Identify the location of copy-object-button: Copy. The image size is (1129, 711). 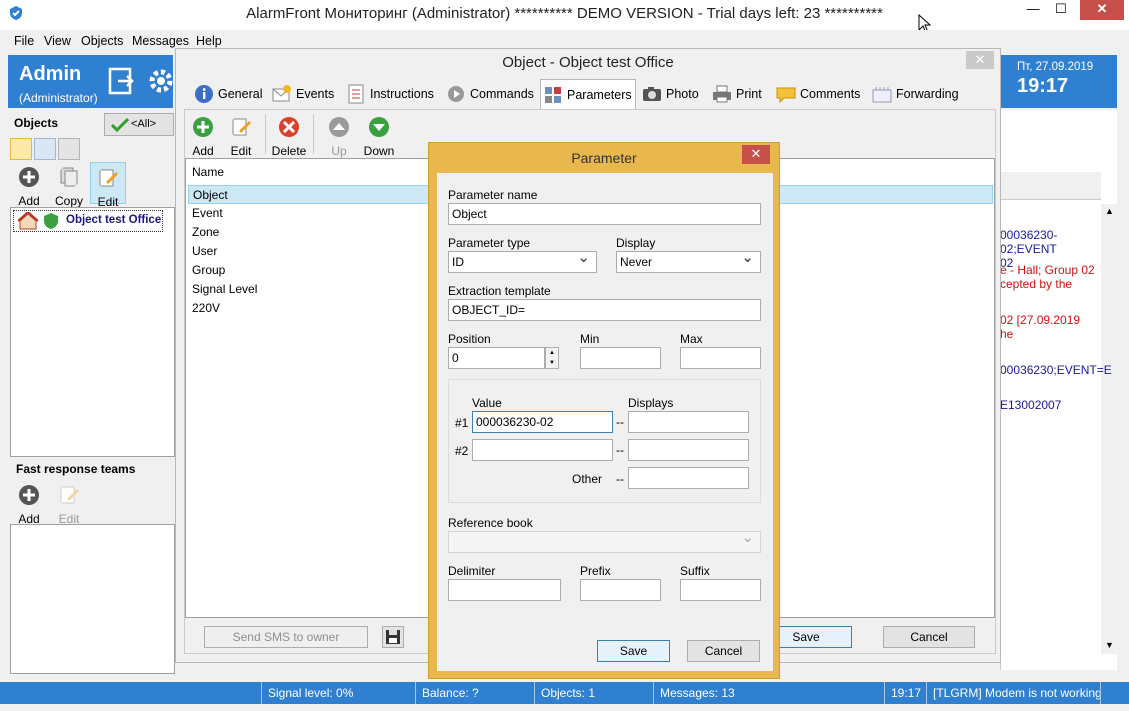
(69, 187).